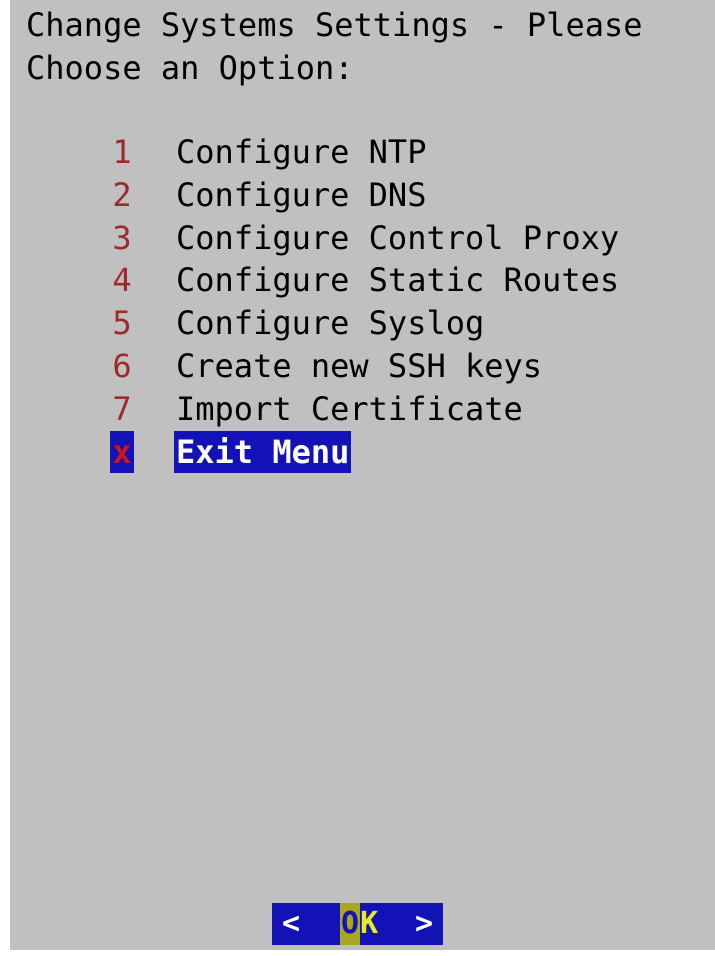 The height and width of the screenshot is (956, 715). What do you see at coordinates (122, 194) in the screenshot?
I see `menu-item-key: 2` at bounding box center [122, 194].